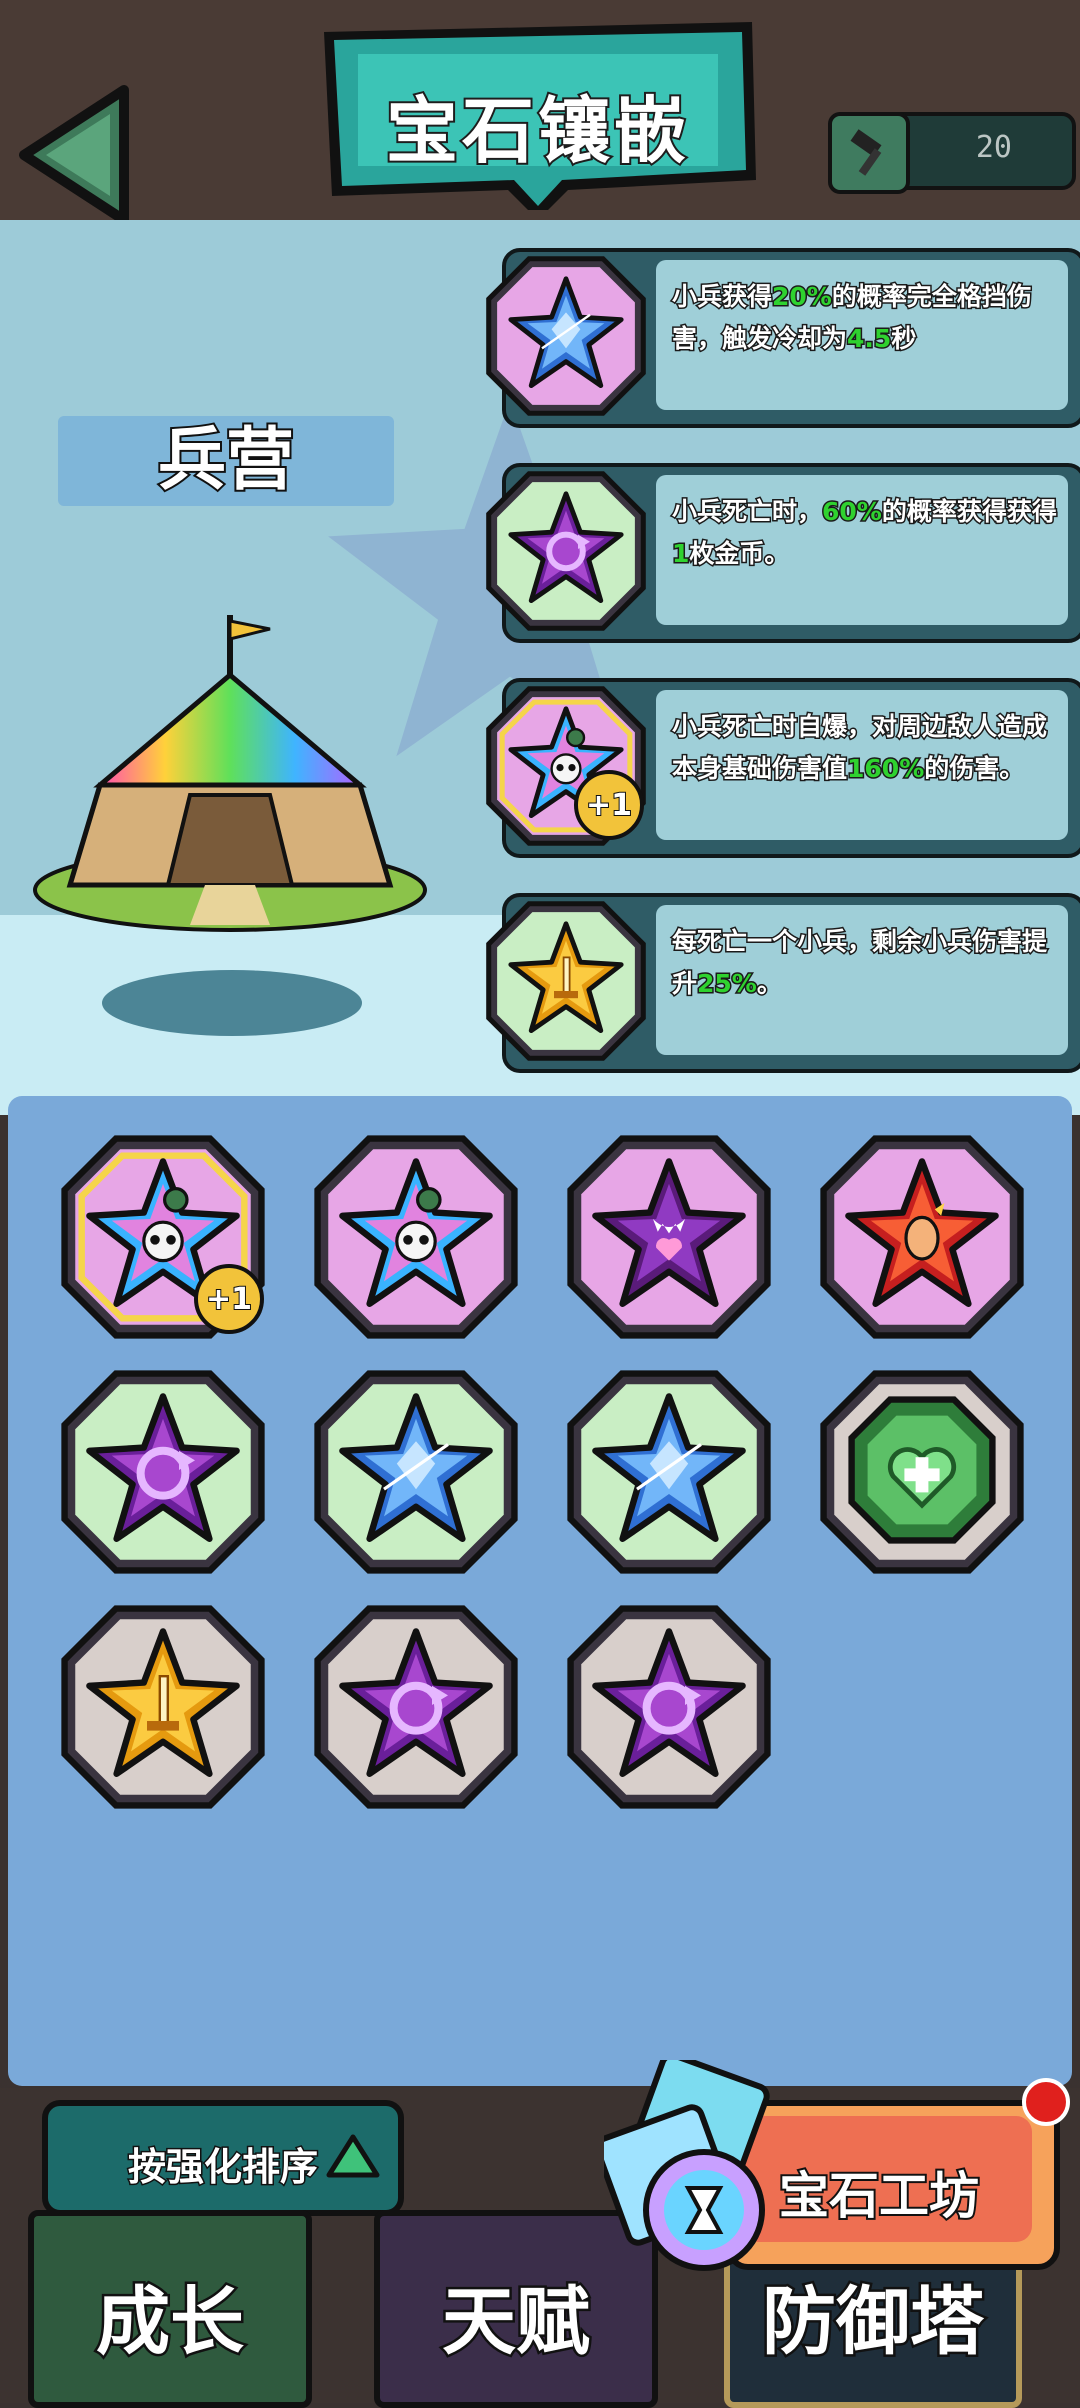 Image resolution: width=1080 pixels, height=2408 pixels. What do you see at coordinates (222, 2167) in the screenshot?
I see `sort-label: 按强化排序` at bounding box center [222, 2167].